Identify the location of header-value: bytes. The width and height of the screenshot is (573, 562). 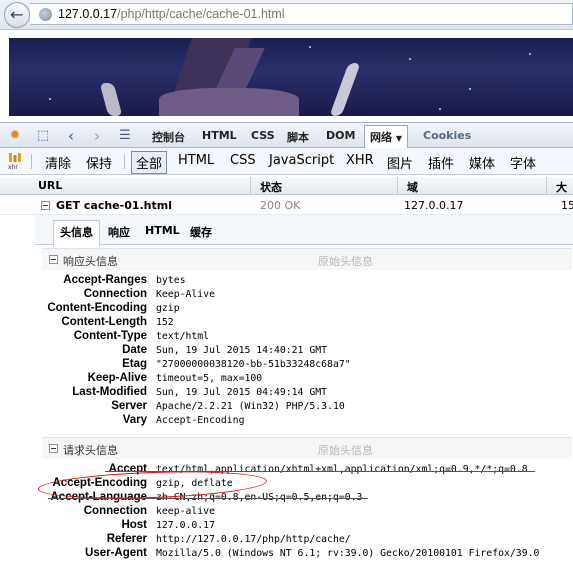
(171, 280).